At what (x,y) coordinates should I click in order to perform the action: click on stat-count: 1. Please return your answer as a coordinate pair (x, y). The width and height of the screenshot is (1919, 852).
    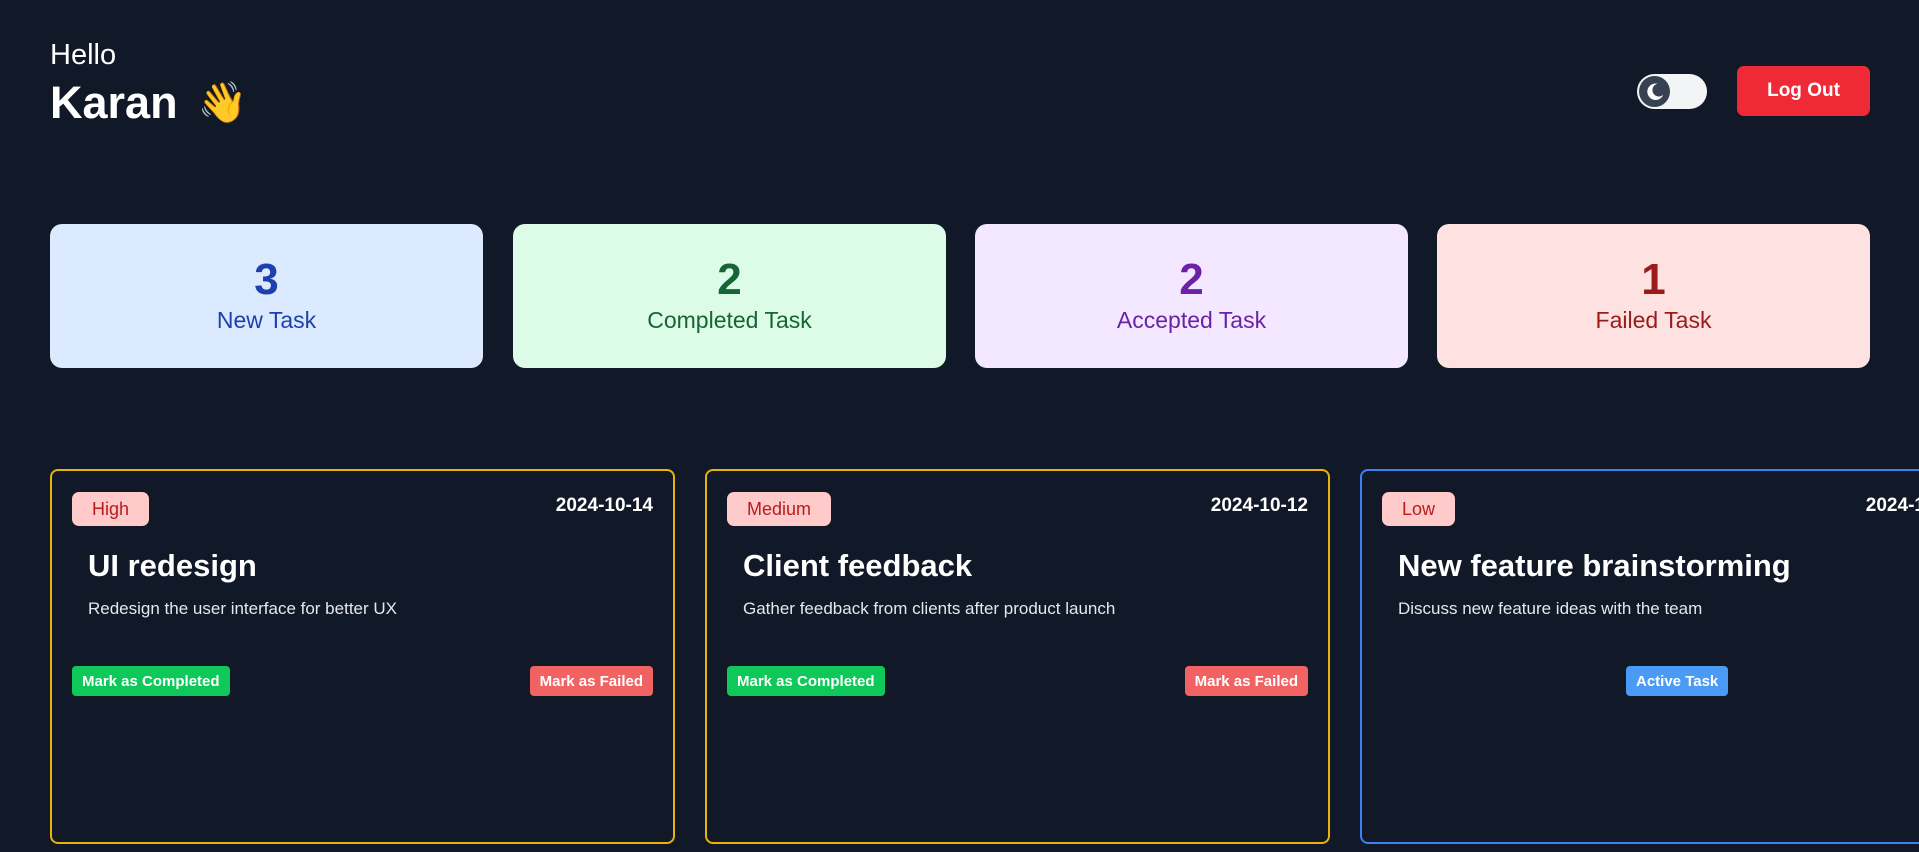
    Looking at the image, I should click on (1653, 279).